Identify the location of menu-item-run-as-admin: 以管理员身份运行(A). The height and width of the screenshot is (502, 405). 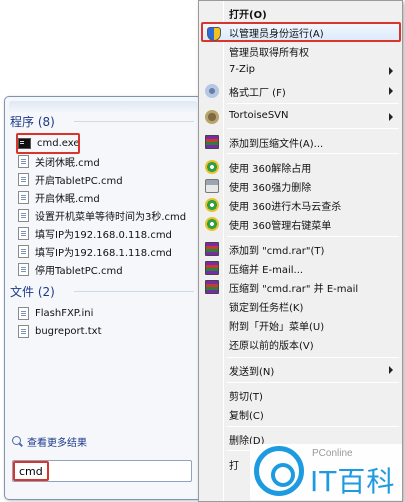
(301, 32).